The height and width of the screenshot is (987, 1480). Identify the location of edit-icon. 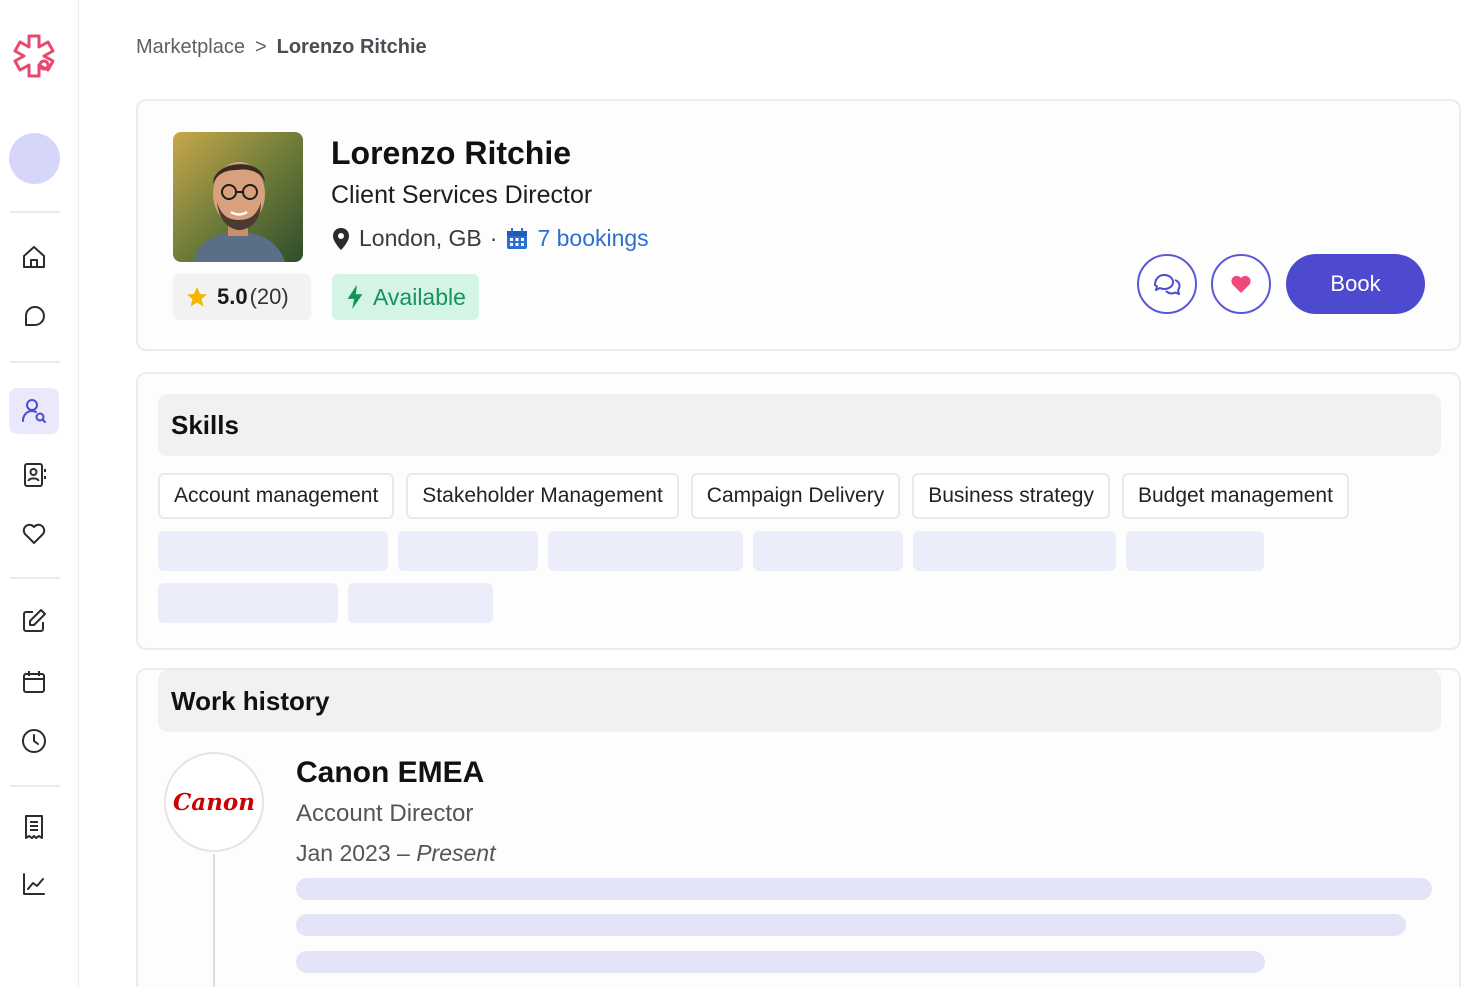
(34, 621).